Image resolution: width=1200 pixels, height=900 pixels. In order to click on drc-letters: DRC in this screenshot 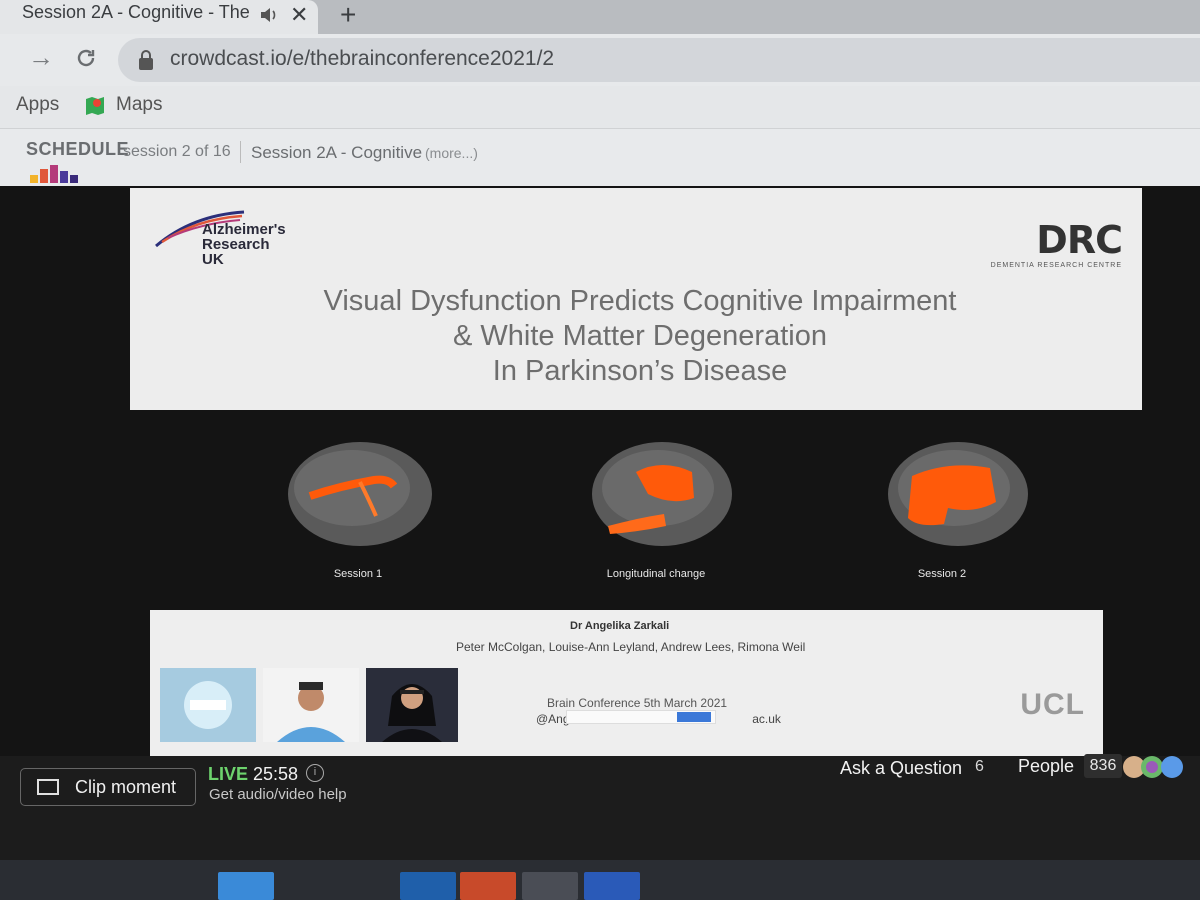, I will do `click(1079, 240)`.